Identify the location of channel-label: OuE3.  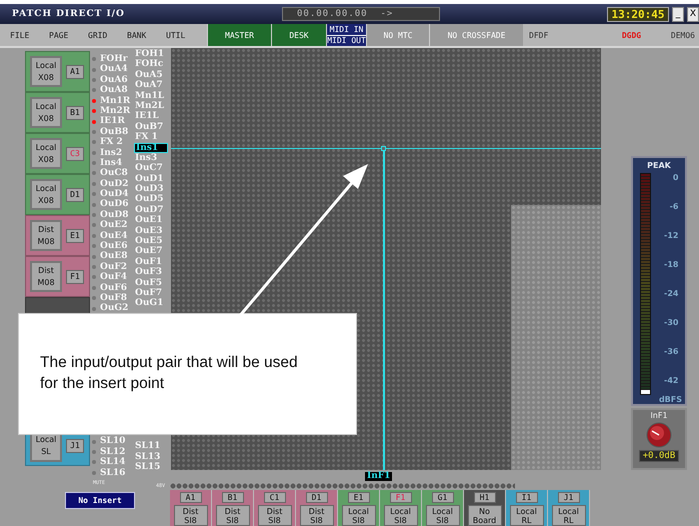
(151, 231).